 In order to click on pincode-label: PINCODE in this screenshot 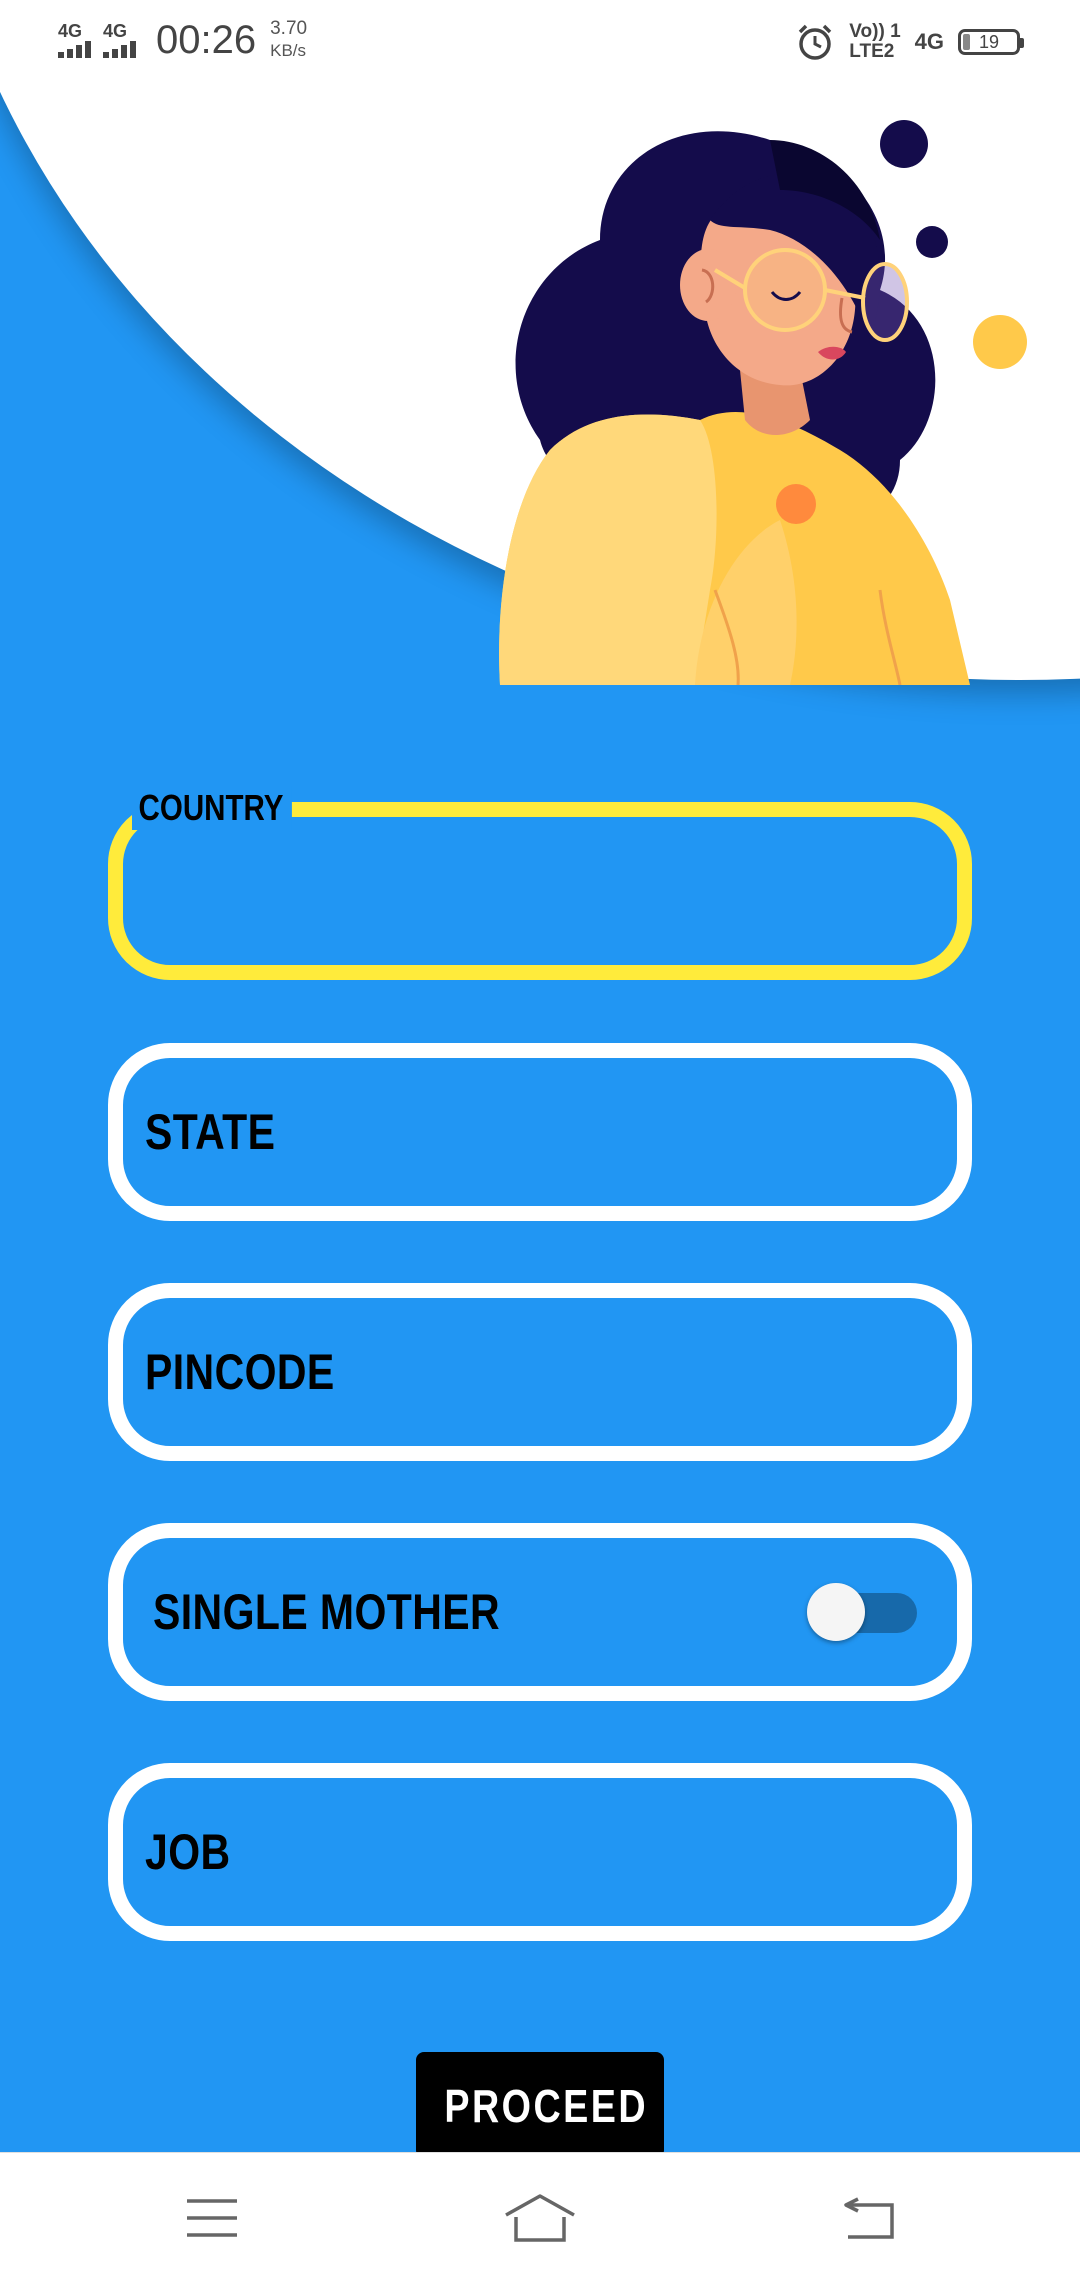, I will do `click(240, 1372)`.